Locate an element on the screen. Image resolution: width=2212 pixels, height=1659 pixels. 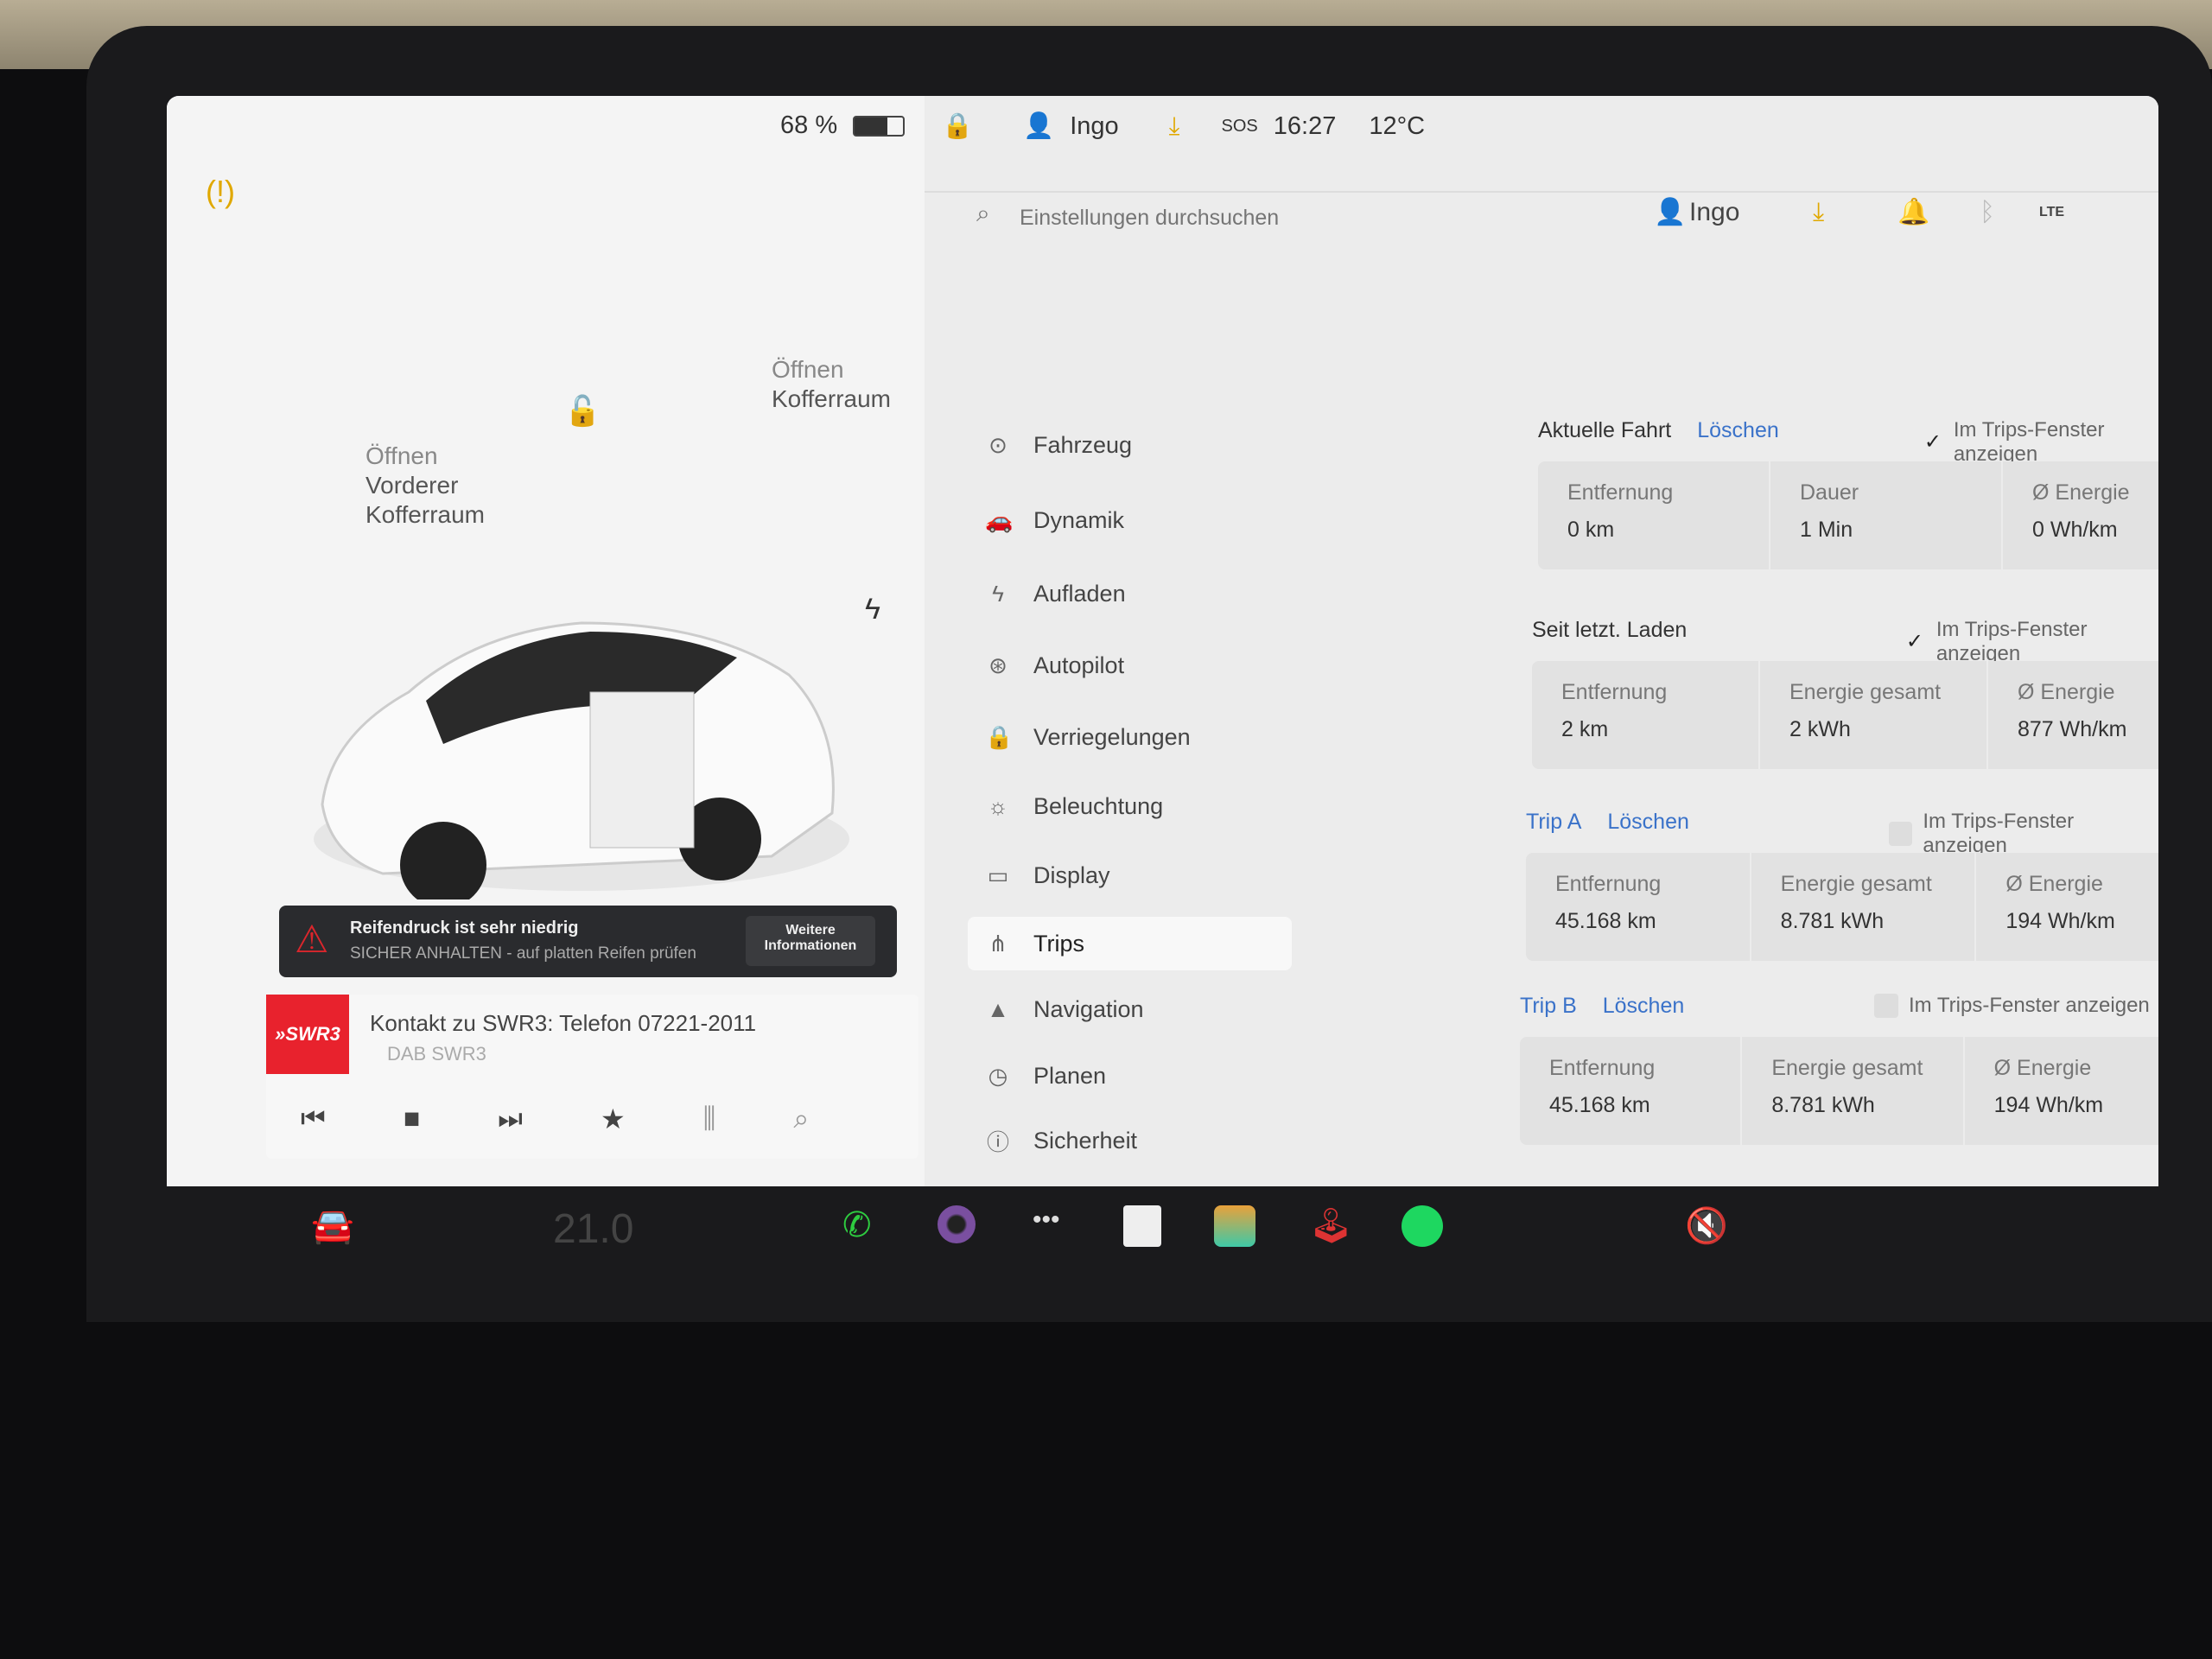
toggle-icon: ⊙ is located at coordinates (998, 444).